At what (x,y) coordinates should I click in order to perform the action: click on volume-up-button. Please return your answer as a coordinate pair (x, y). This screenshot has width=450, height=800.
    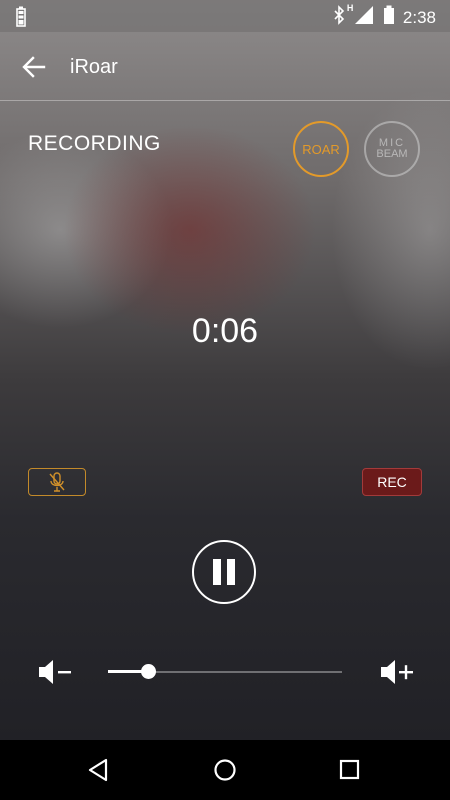
    Looking at the image, I should click on (397, 672).